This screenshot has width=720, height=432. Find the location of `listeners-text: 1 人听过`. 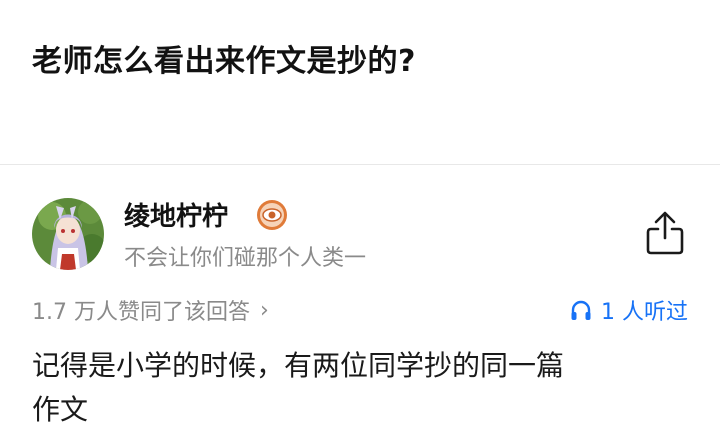

listeners-text: 1 人听过 is located at coordinates (644, 312).